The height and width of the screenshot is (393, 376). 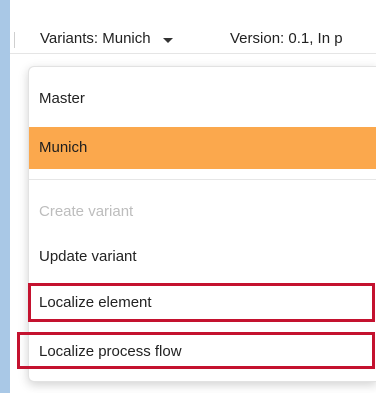 I want to click on left-panel-edge, so click(x=5, y=196).